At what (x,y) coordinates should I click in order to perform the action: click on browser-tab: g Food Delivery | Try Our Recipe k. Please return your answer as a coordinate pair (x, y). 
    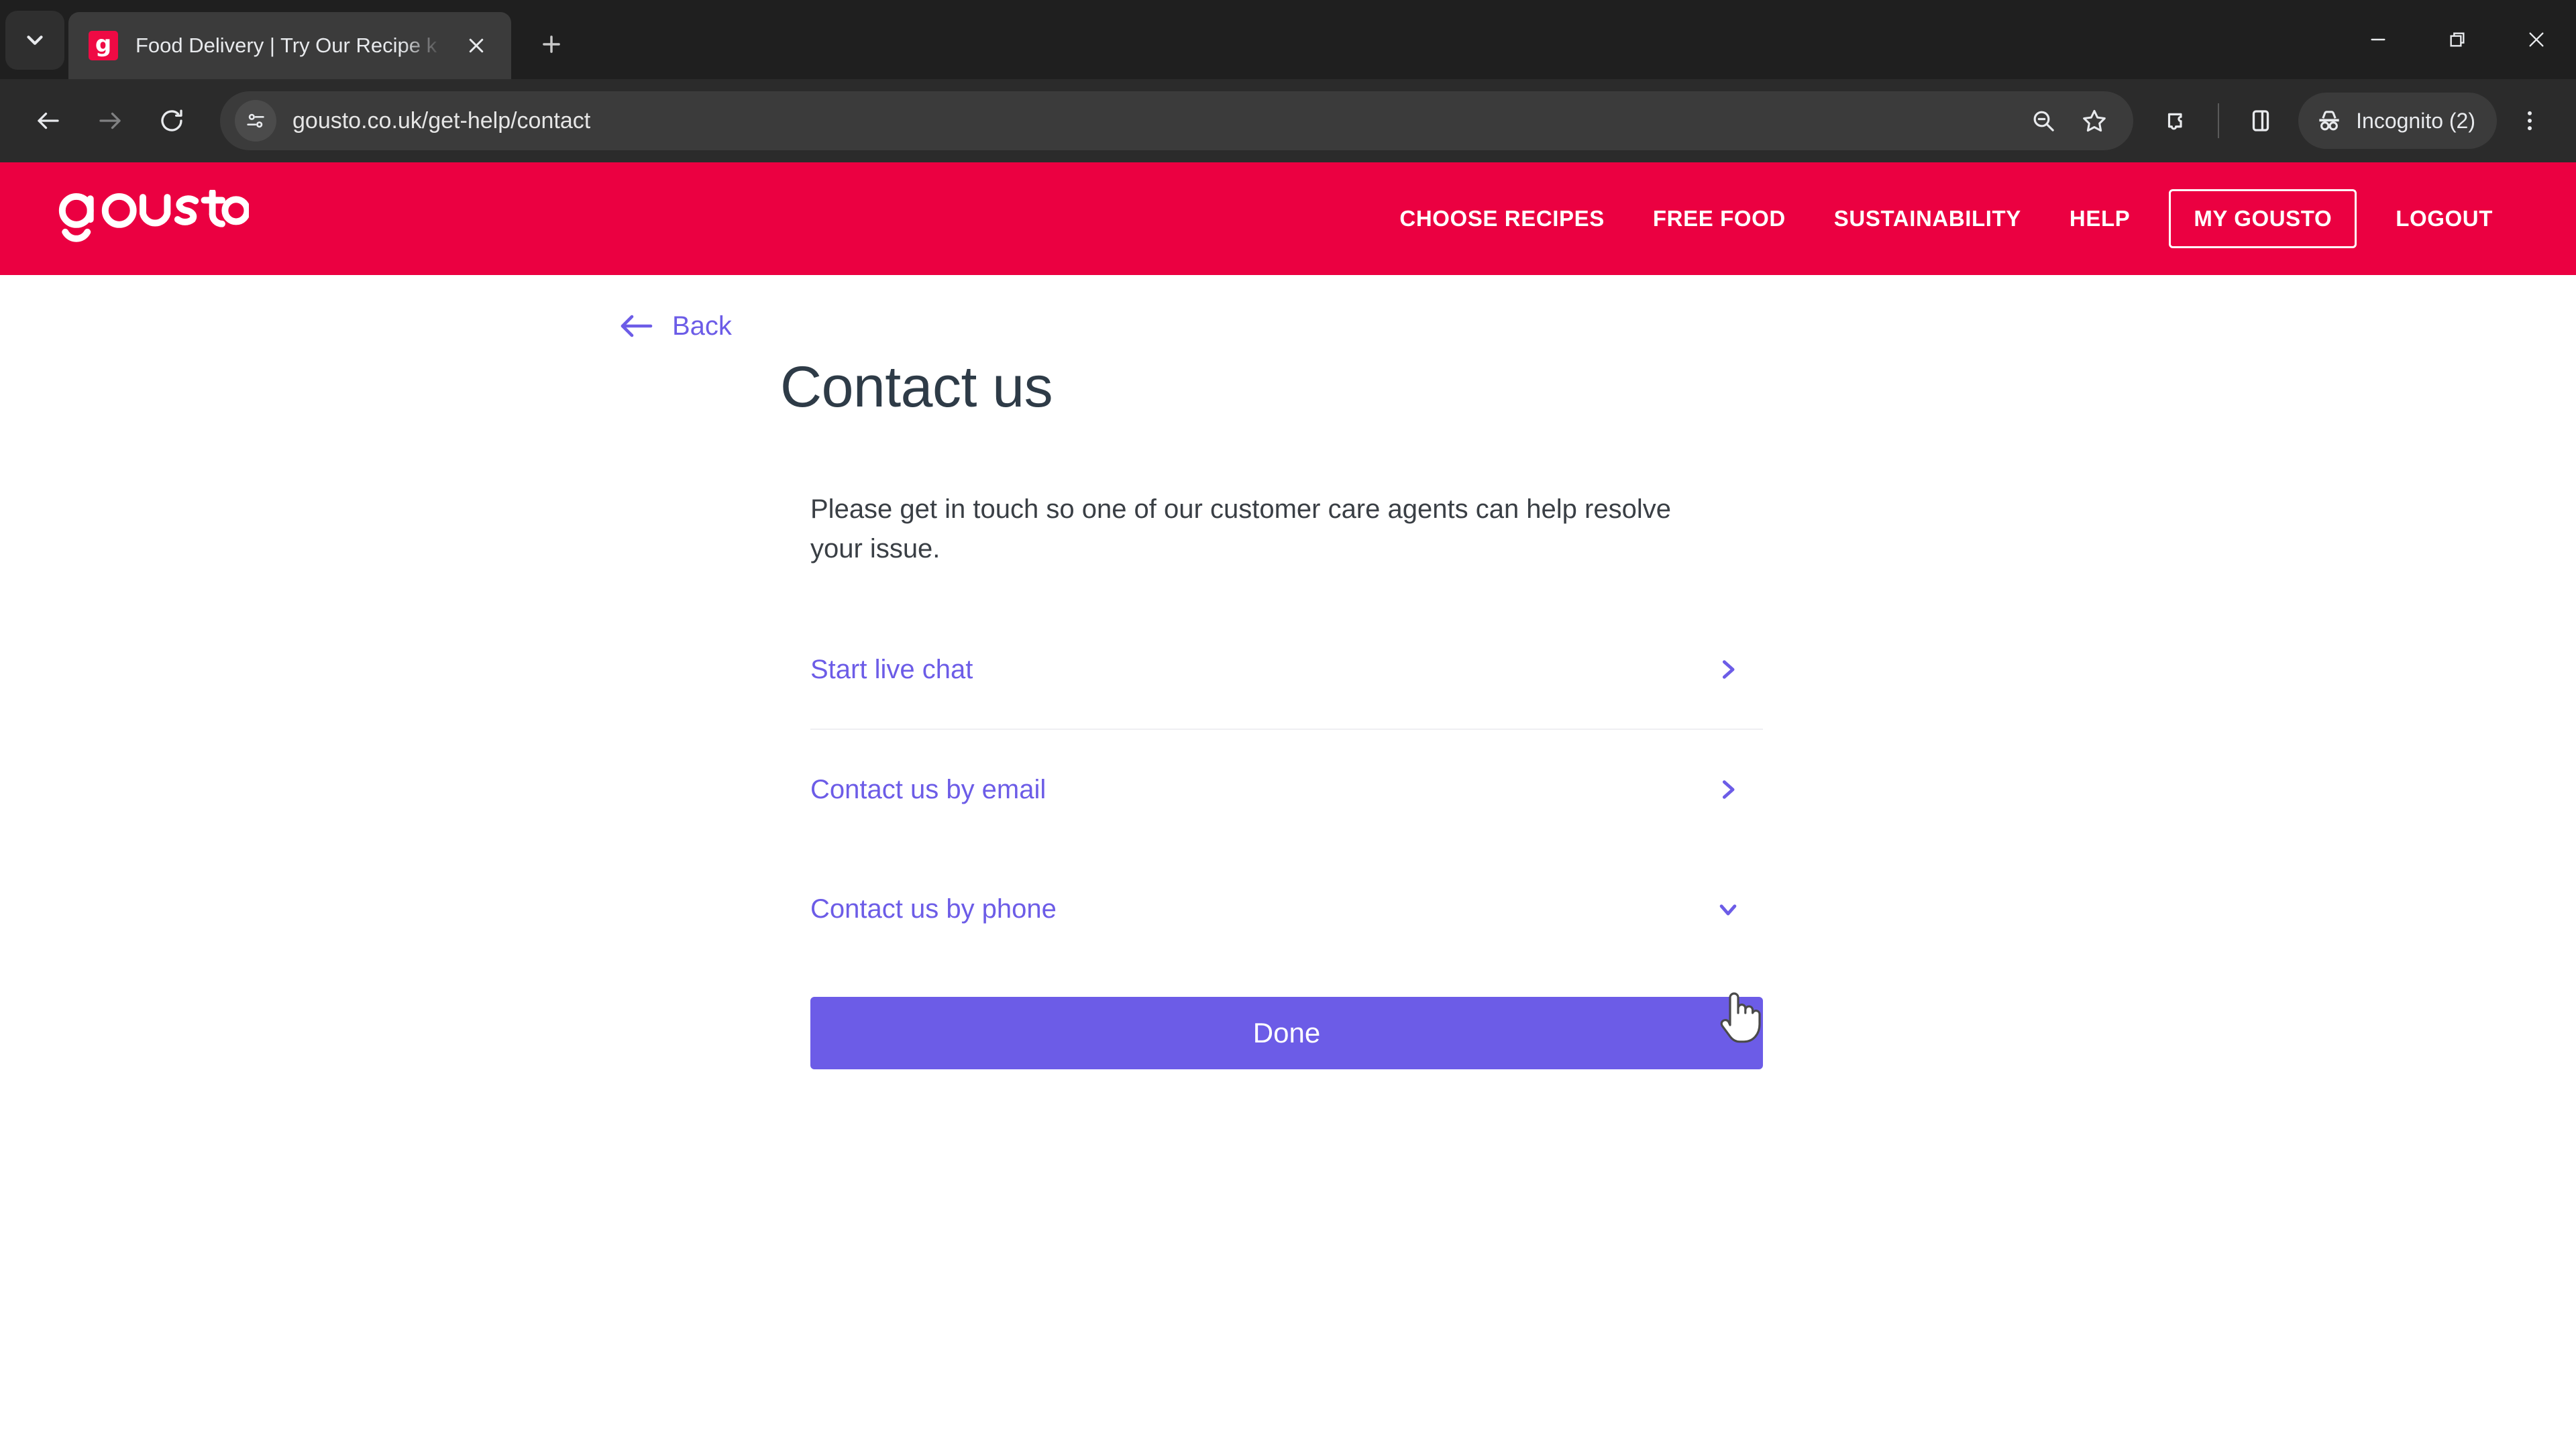
    Looking at the image, I should click on (289, 45).